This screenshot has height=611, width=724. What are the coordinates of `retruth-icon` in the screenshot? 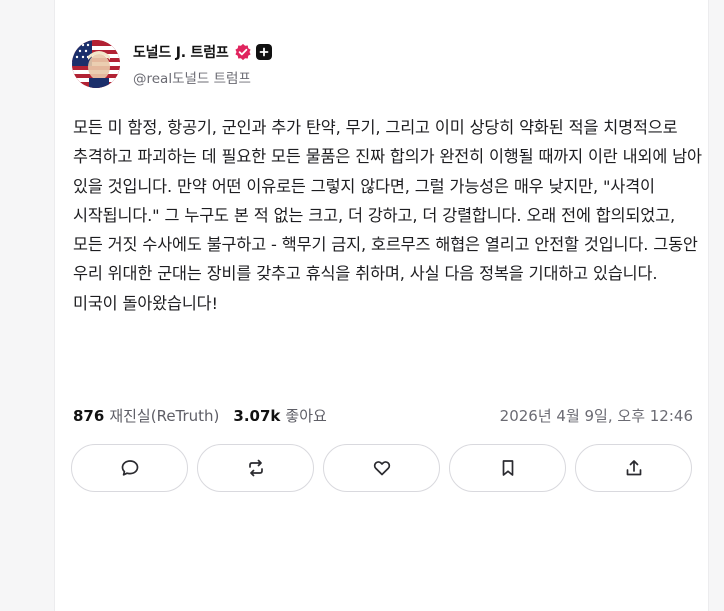 It's located at (255, 468).